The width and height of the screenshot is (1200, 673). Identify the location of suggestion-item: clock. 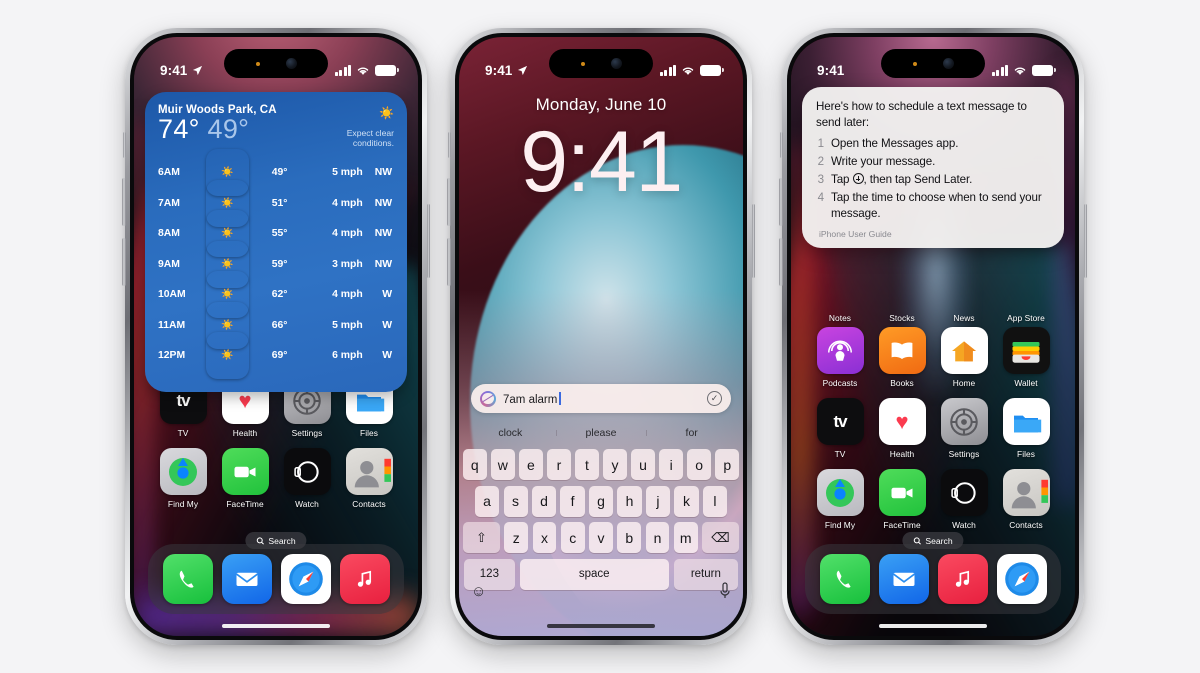
(510, 433).